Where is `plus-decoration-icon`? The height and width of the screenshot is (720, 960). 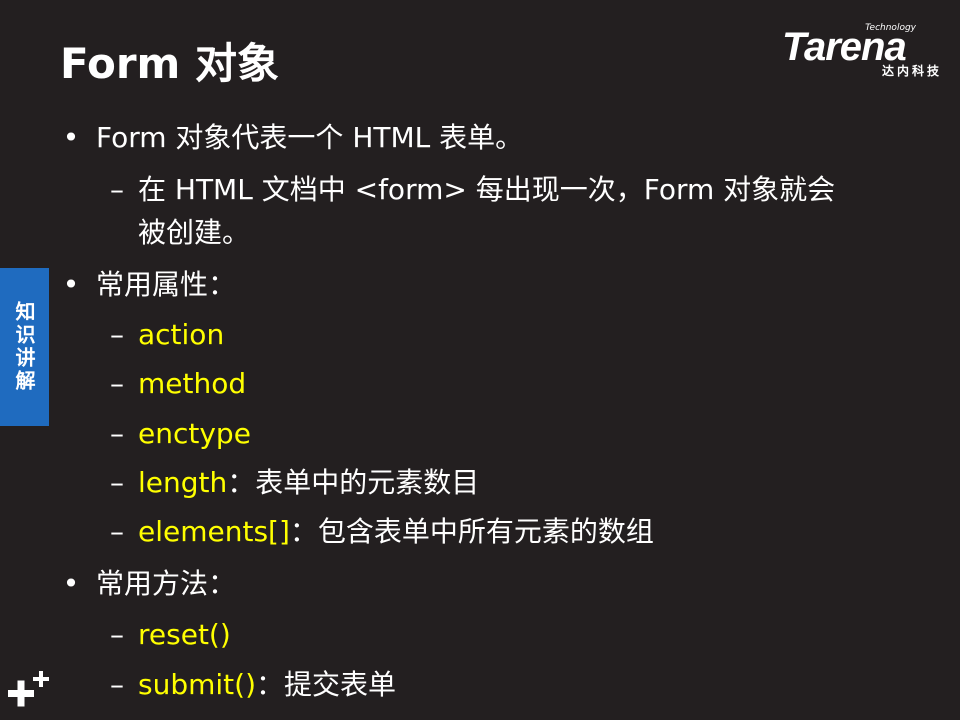 plus-decoration-icon is located at coordinates (28, 689).